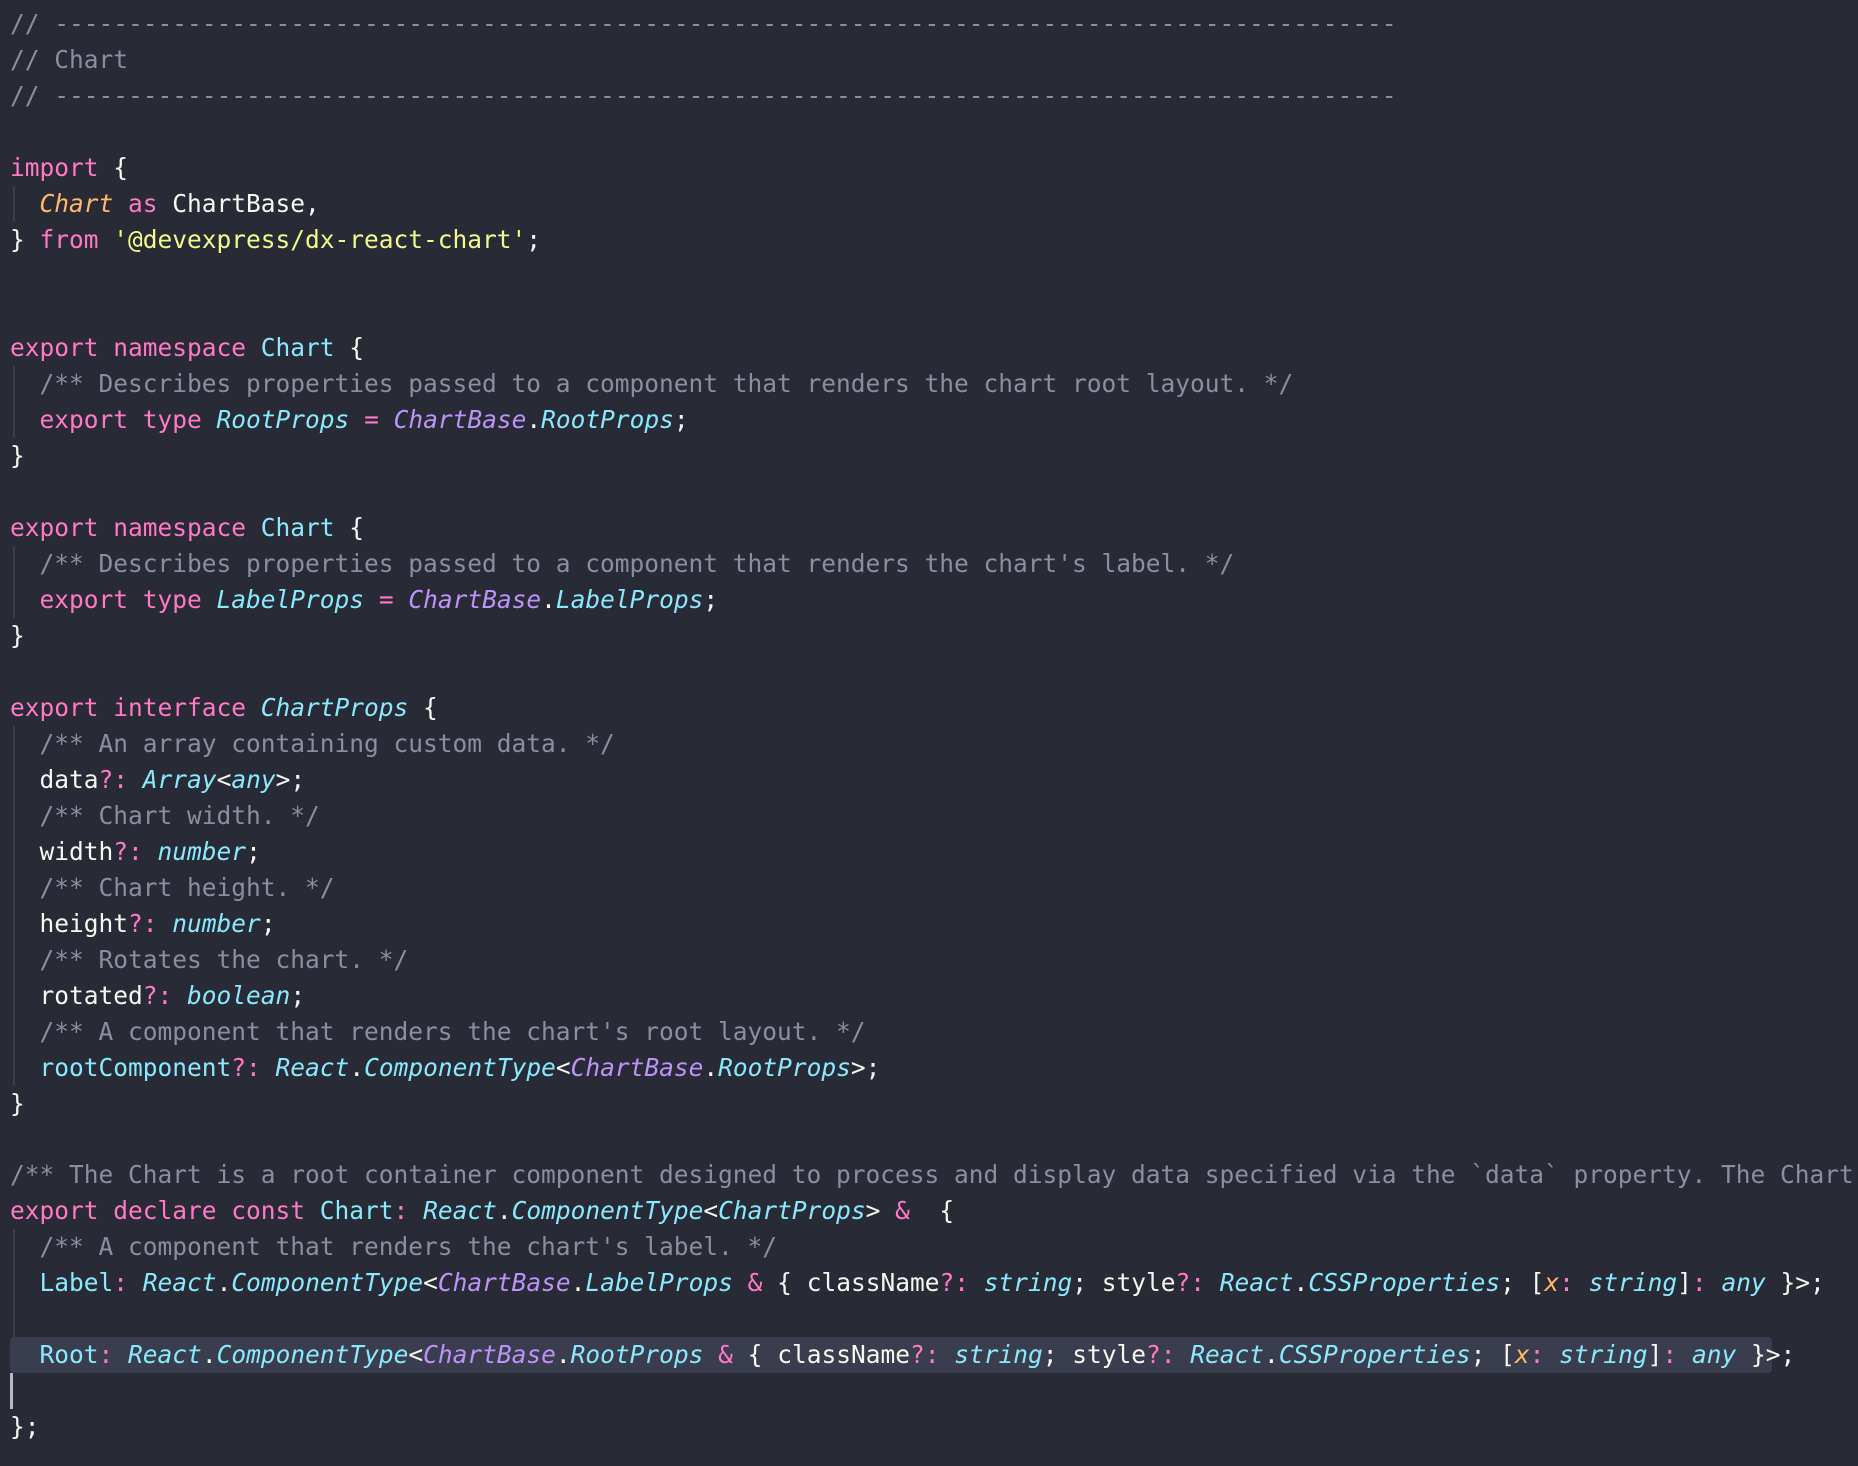 This screenshot has height=1466, width=1858. I want to click on property-name: rotated, so click(91, 995).